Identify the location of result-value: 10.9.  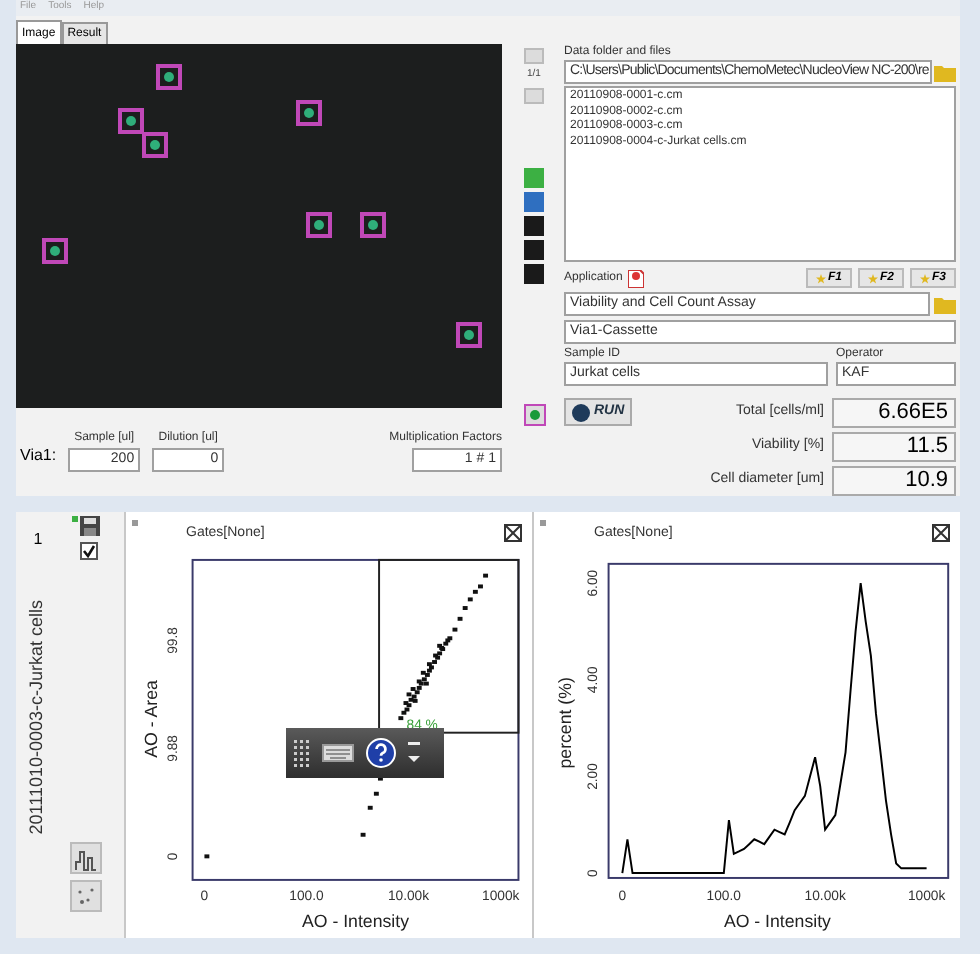
(894, 481).